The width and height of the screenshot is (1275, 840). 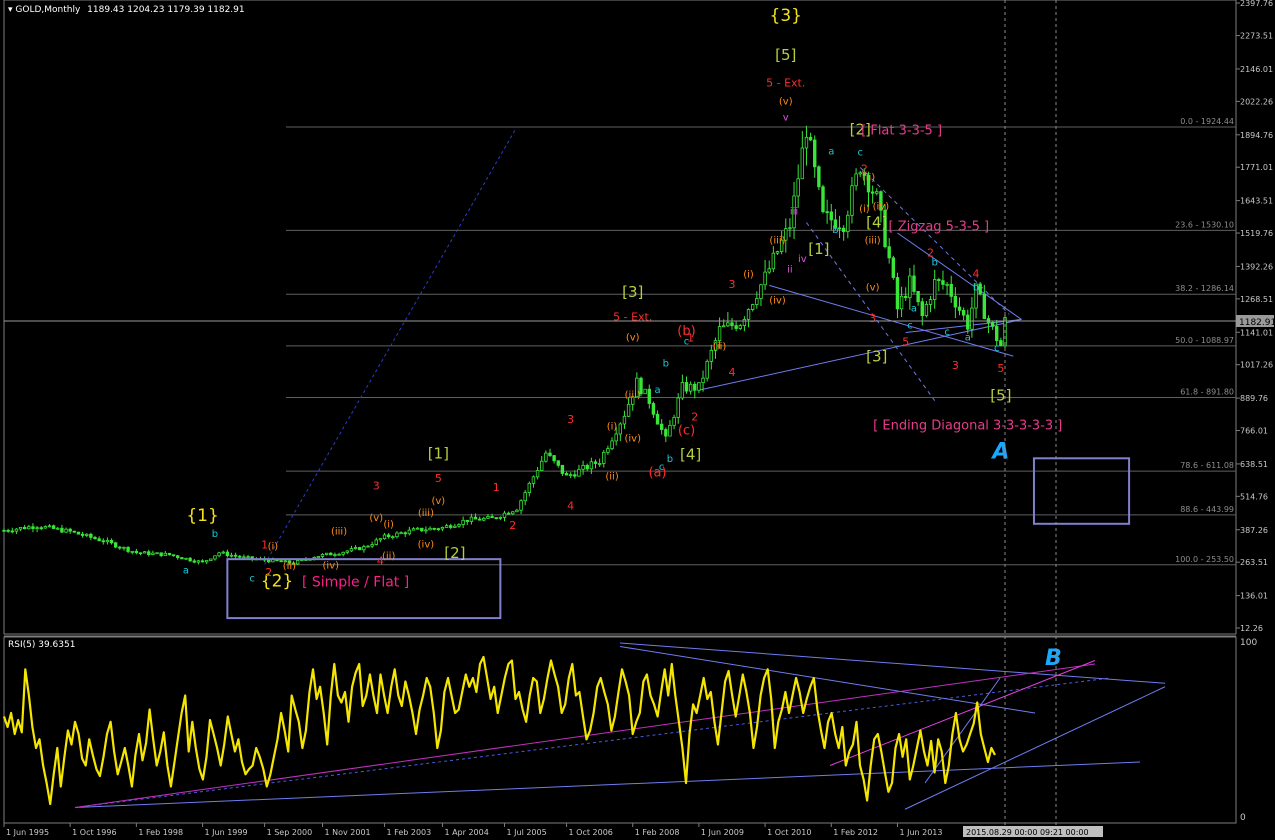 I want to click on wave-label: [ Ending Diagonal 3-3-3-3-3 ], so click(x=967, y=425).